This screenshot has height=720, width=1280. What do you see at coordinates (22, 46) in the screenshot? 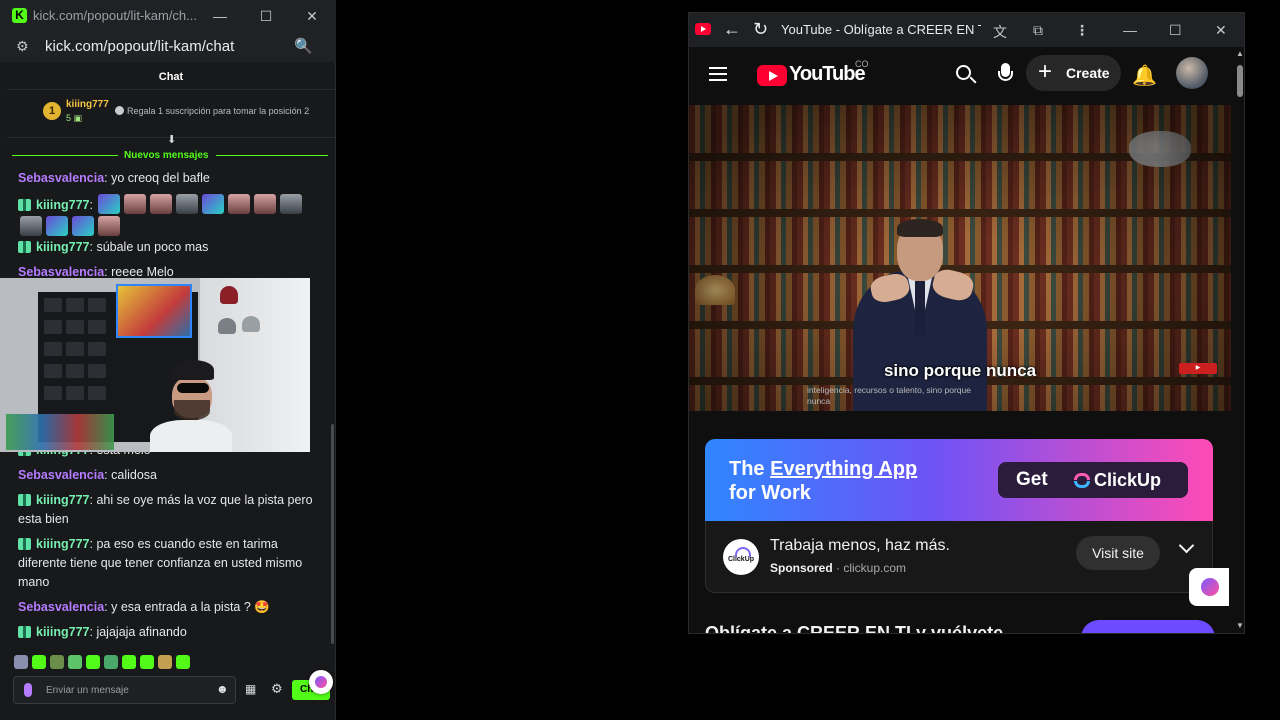
I see `site-settings-icon: ⚙` at bounding box center [22, 46].